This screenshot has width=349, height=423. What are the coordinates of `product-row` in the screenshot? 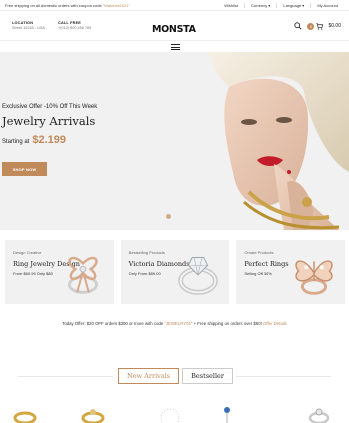 It's located at (174, 411).